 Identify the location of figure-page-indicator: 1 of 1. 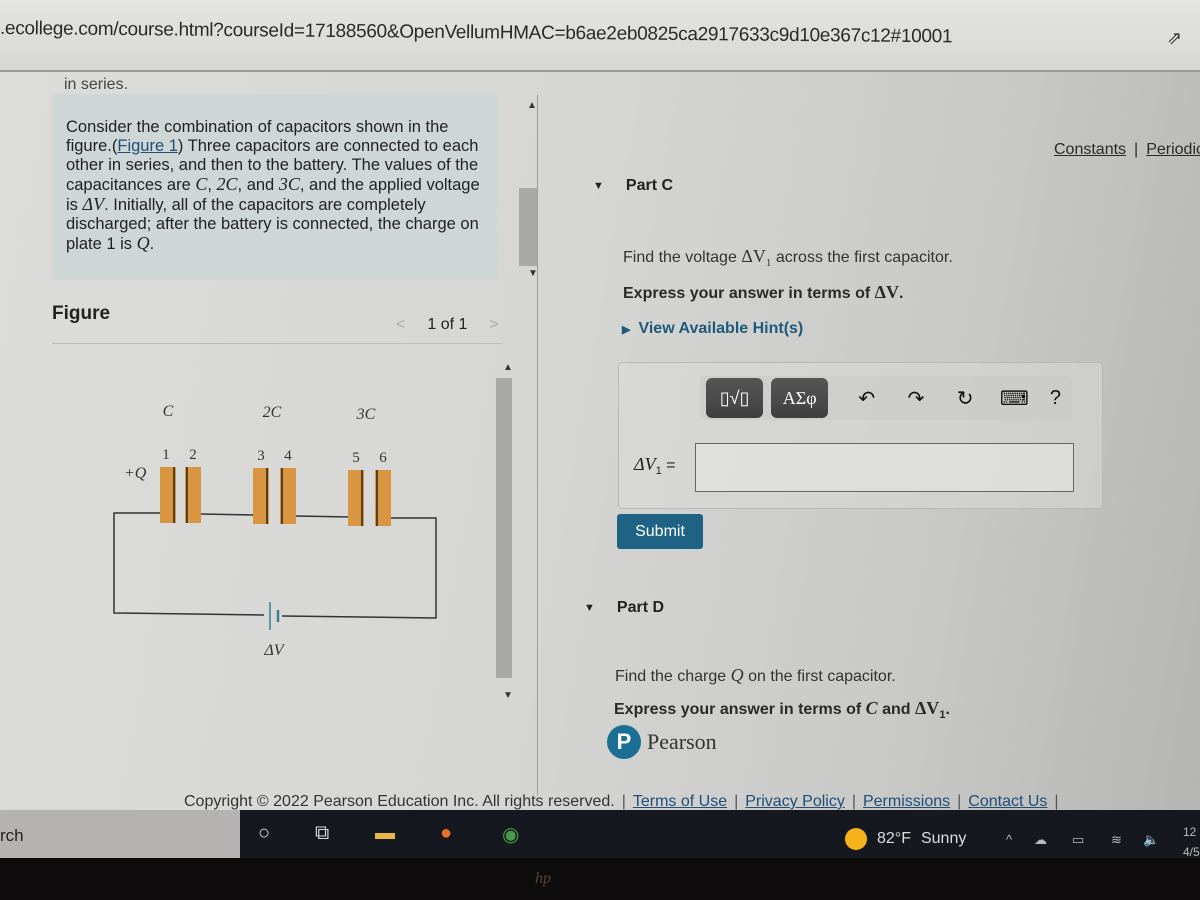
(447, 324).